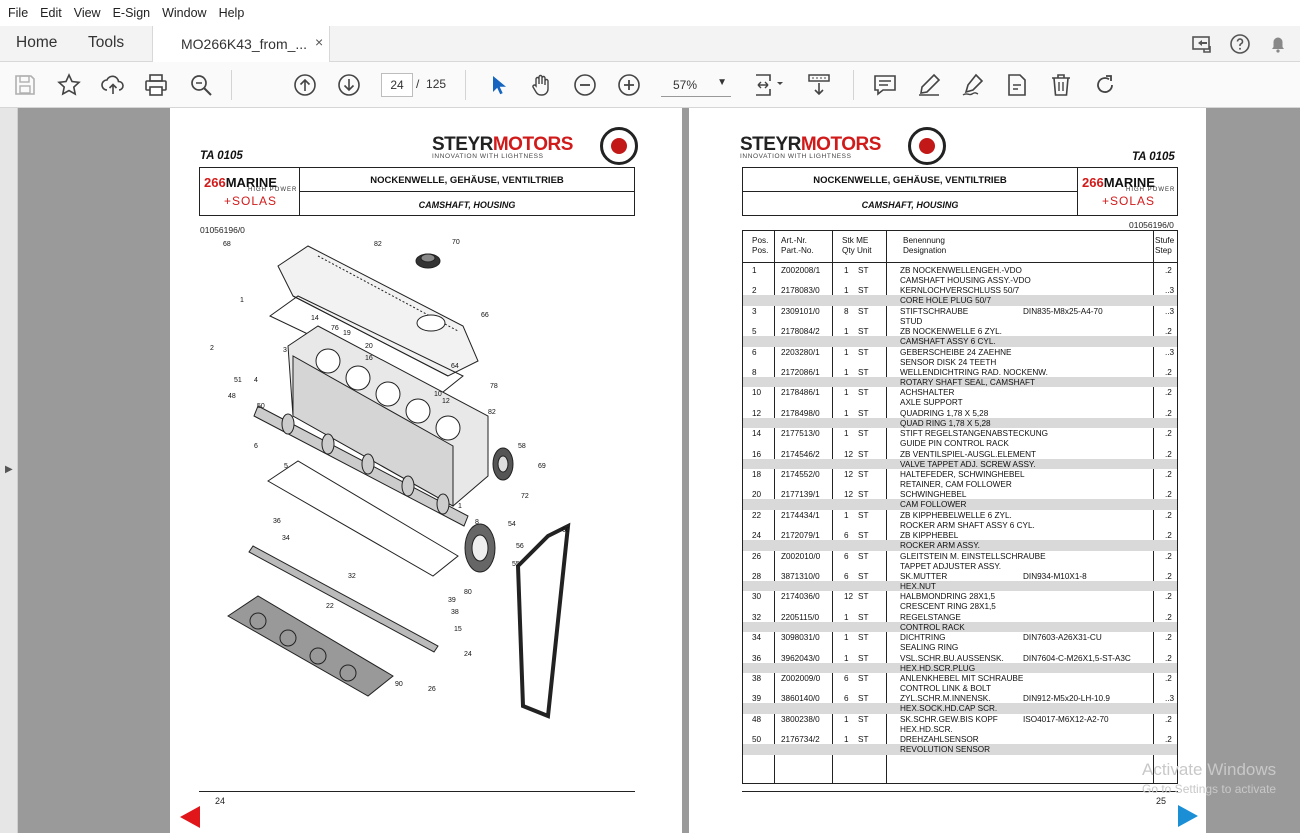 The height and width of the screenshot is (833, 1300). I want to click on cell-part-no: 2309101/0, so click(800, 311).